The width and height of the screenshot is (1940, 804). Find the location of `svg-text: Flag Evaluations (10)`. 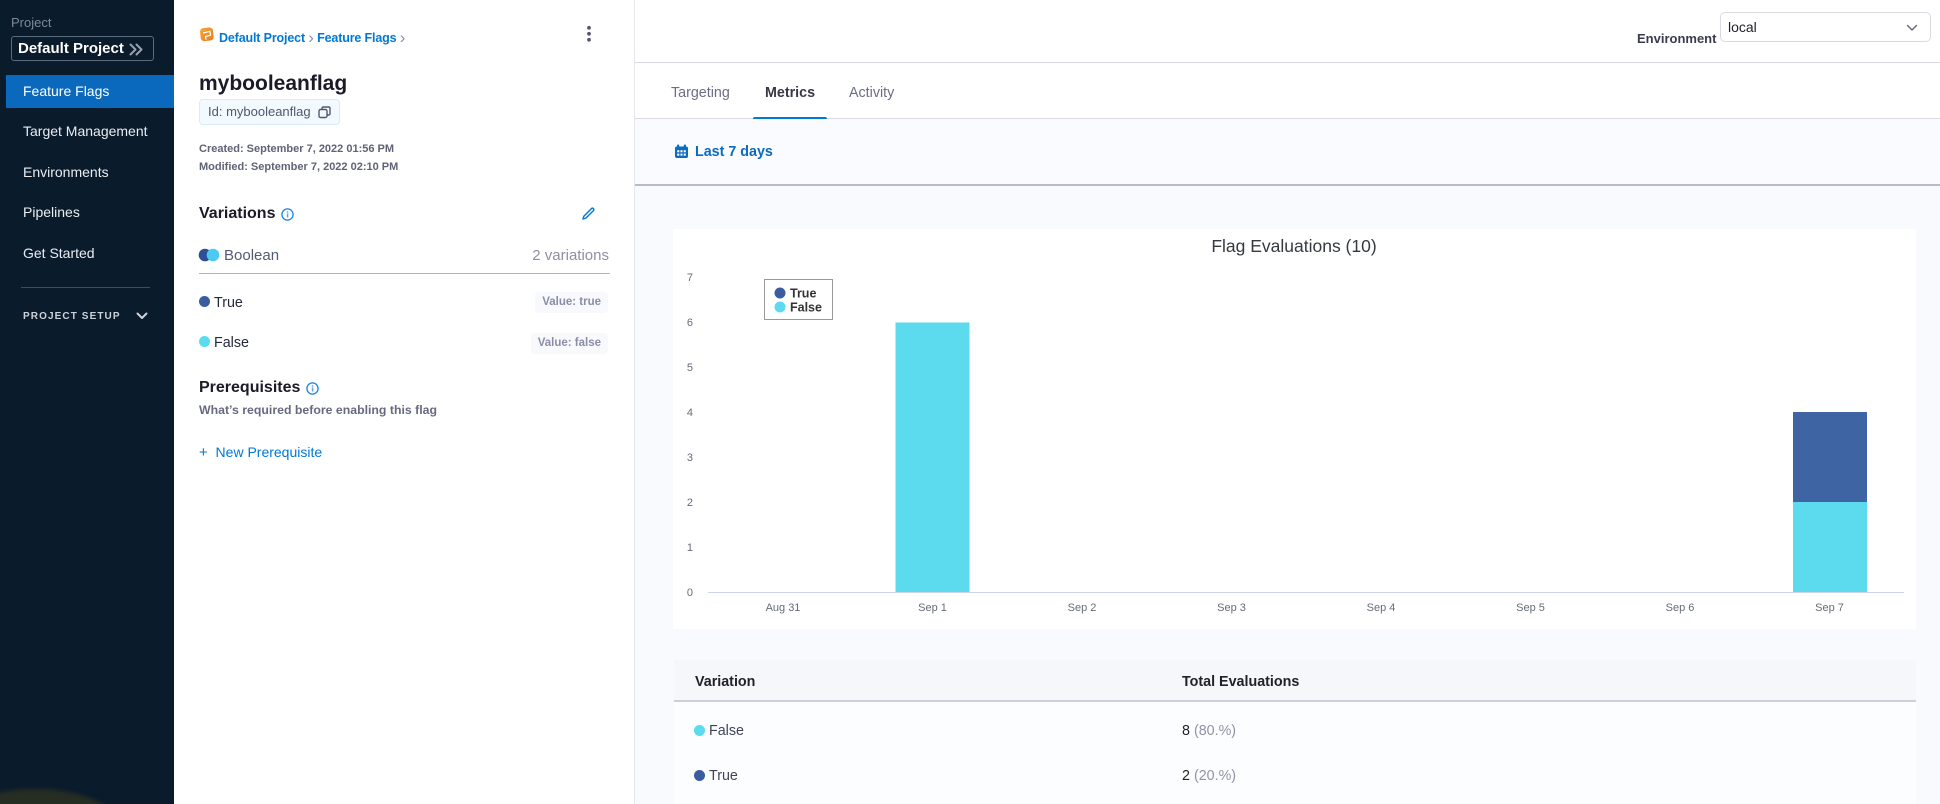

svg-text: Flag Evaluations (10) is located at coordinates (1293, 246).